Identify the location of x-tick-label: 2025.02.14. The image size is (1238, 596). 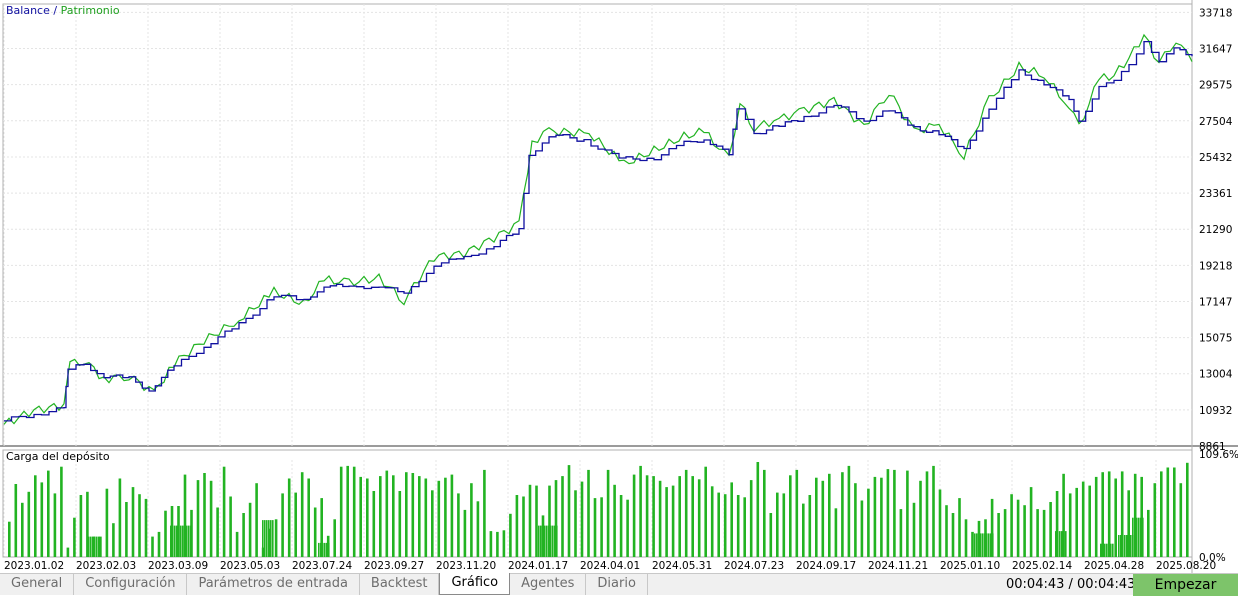
(1042, 566).